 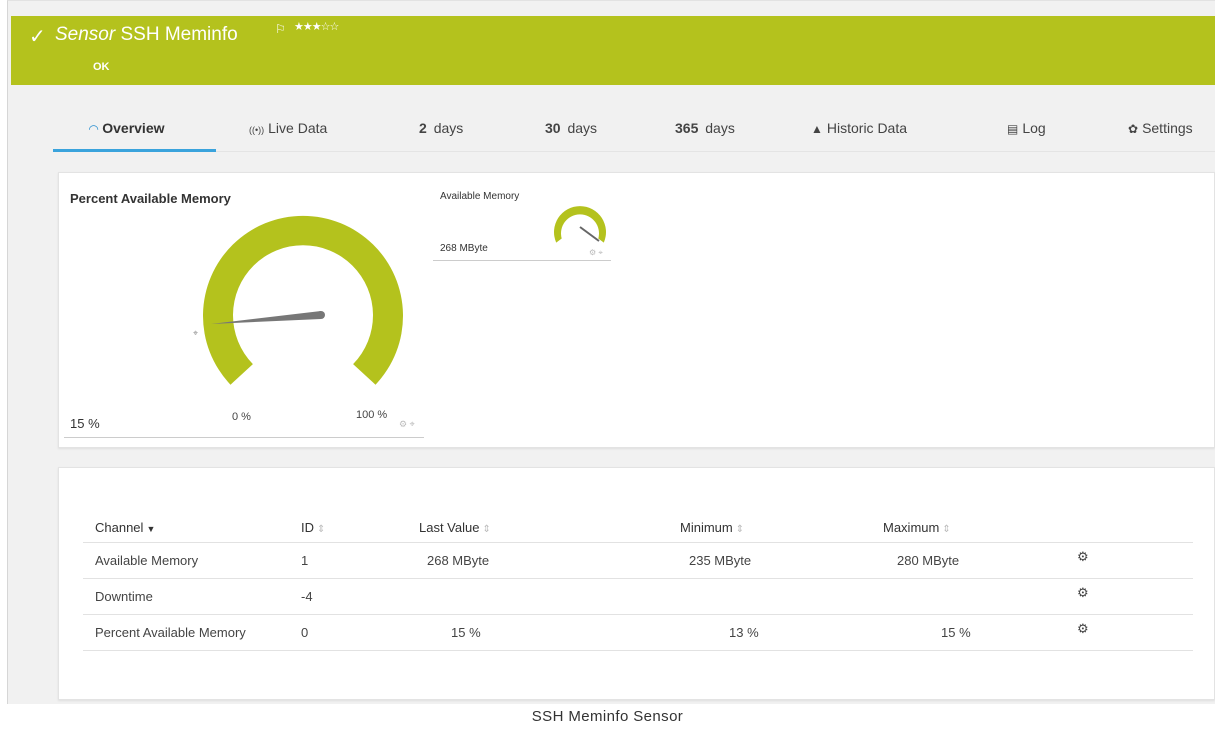 What do you see at coordinates (280, 29) in the screenshot?
I see `flag-icon: ⚐` at bounding box center [280, 29].